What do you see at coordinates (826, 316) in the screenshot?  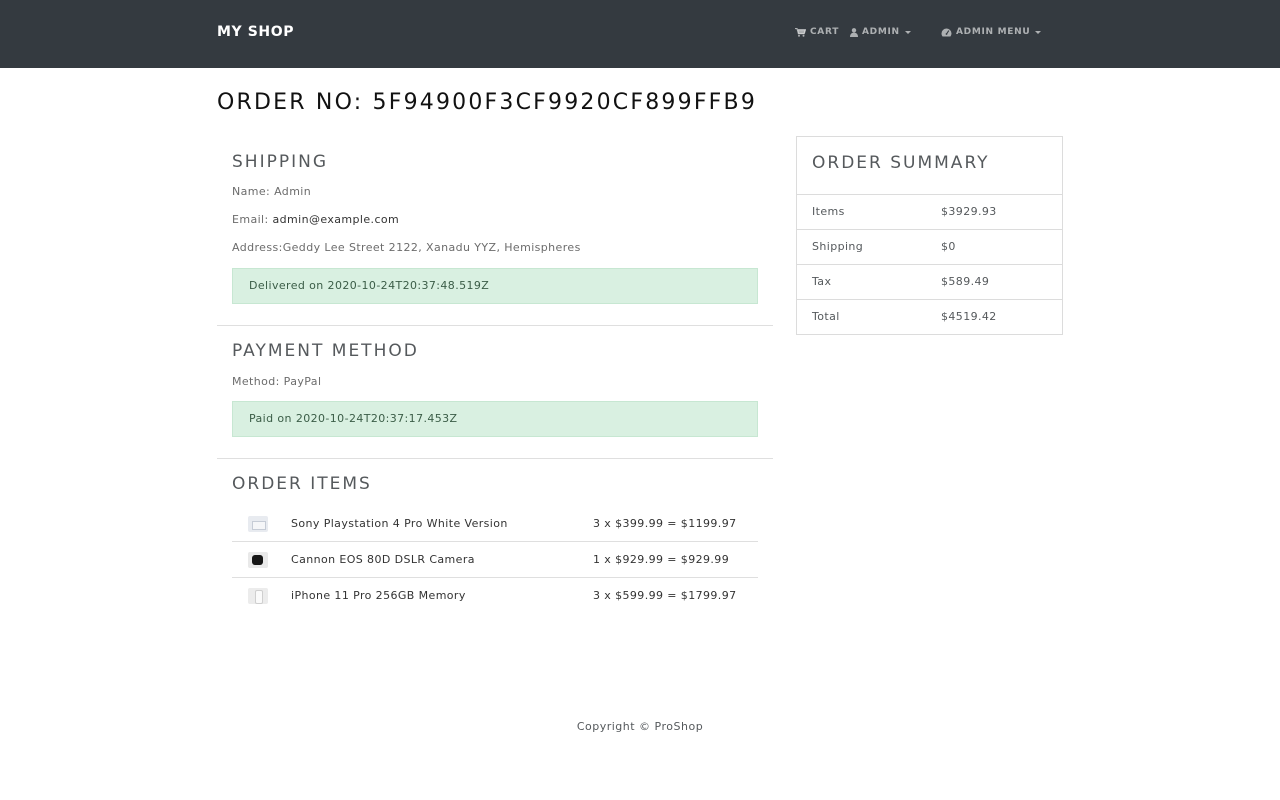 I see `summary-label: Total` at bounding box center [826, 316].